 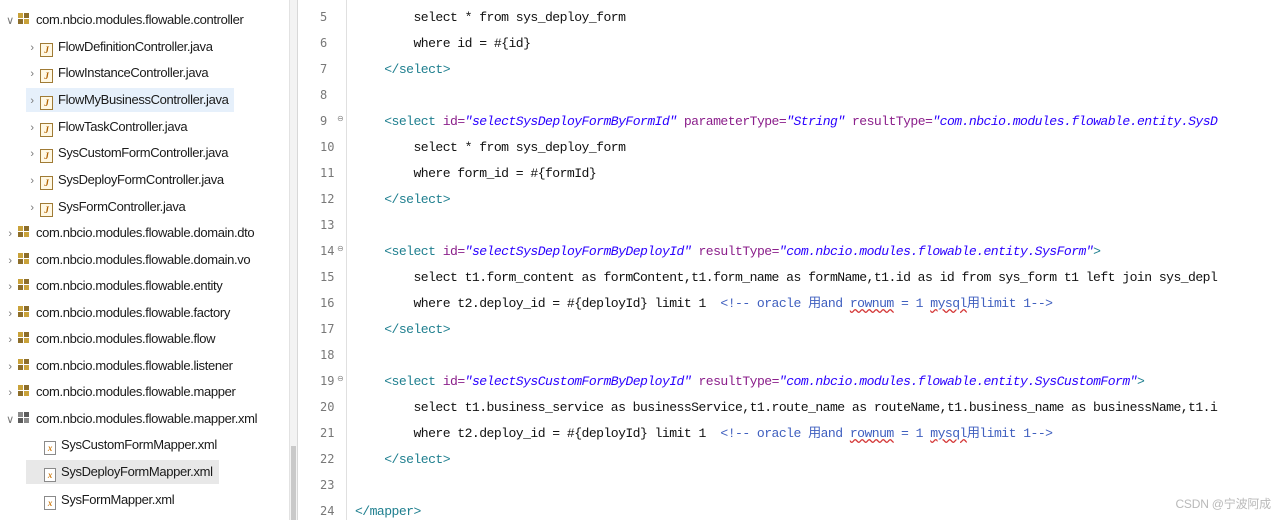 I want to click on tree-item-label: FlowDefinitionController.java, so click(x=135, y=46).